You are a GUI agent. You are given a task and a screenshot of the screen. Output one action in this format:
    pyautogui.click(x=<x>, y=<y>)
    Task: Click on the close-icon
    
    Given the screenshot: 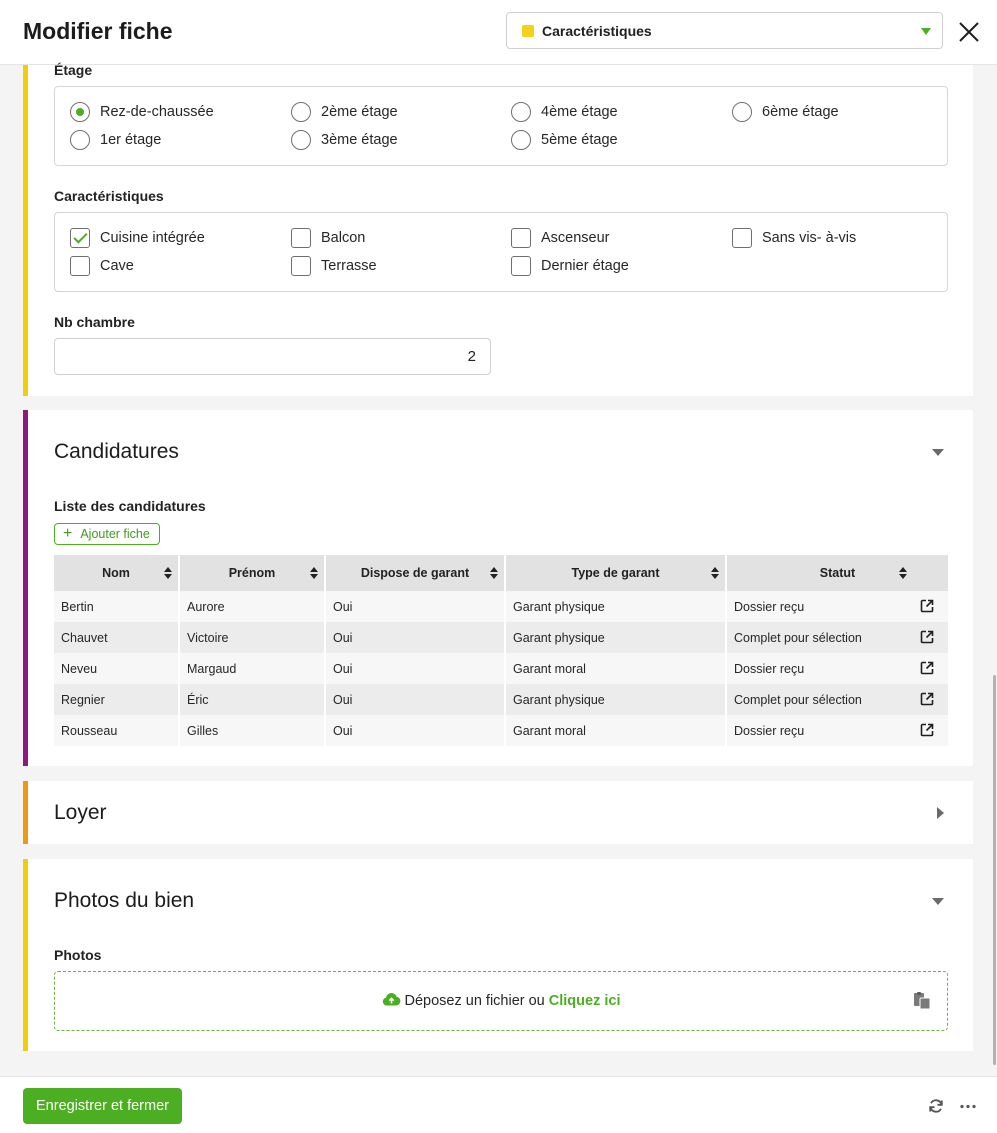 What is the action you would take?
    pyautogui.click(x=969, y=32)
    